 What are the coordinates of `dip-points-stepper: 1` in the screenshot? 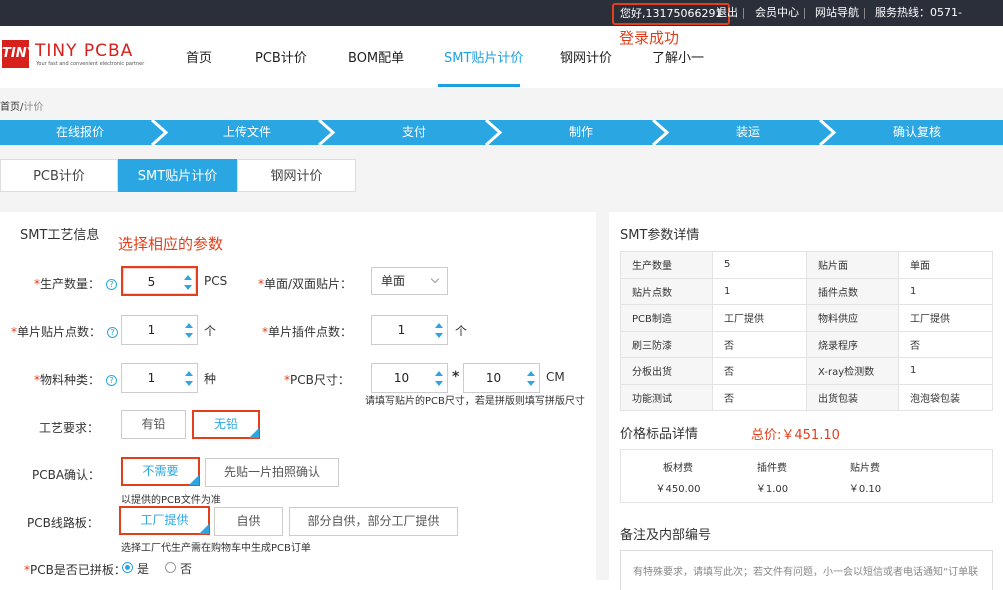 It's located at (409, 330).